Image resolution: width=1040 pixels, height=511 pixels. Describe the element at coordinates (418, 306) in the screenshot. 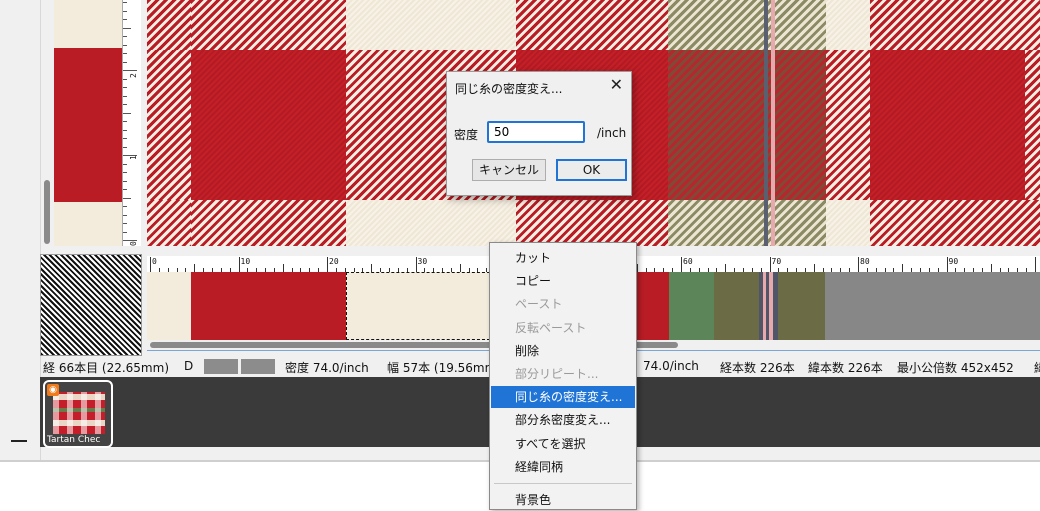

I see `stripe-selection` at that location.